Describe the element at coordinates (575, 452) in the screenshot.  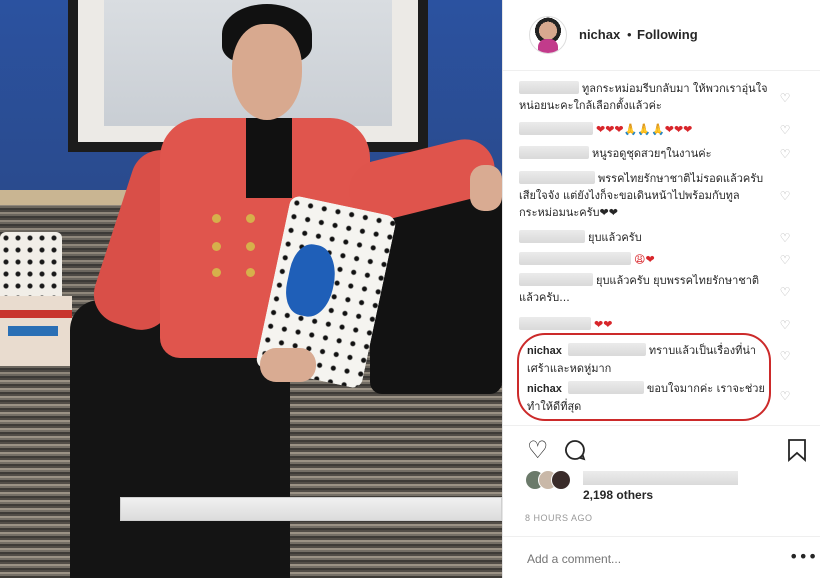
I see `comment-icon` at that location.